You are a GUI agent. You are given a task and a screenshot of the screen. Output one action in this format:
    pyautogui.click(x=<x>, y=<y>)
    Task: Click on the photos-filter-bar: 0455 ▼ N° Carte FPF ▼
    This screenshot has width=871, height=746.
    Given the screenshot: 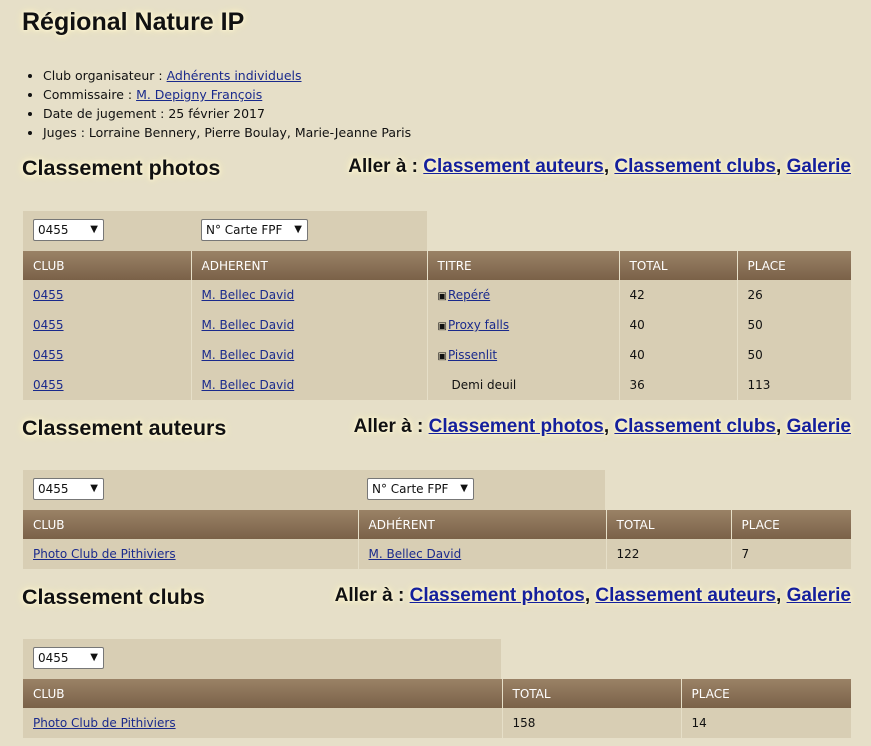 What is the action you would take?
    pyautogui.click(x=225, y=231)
    